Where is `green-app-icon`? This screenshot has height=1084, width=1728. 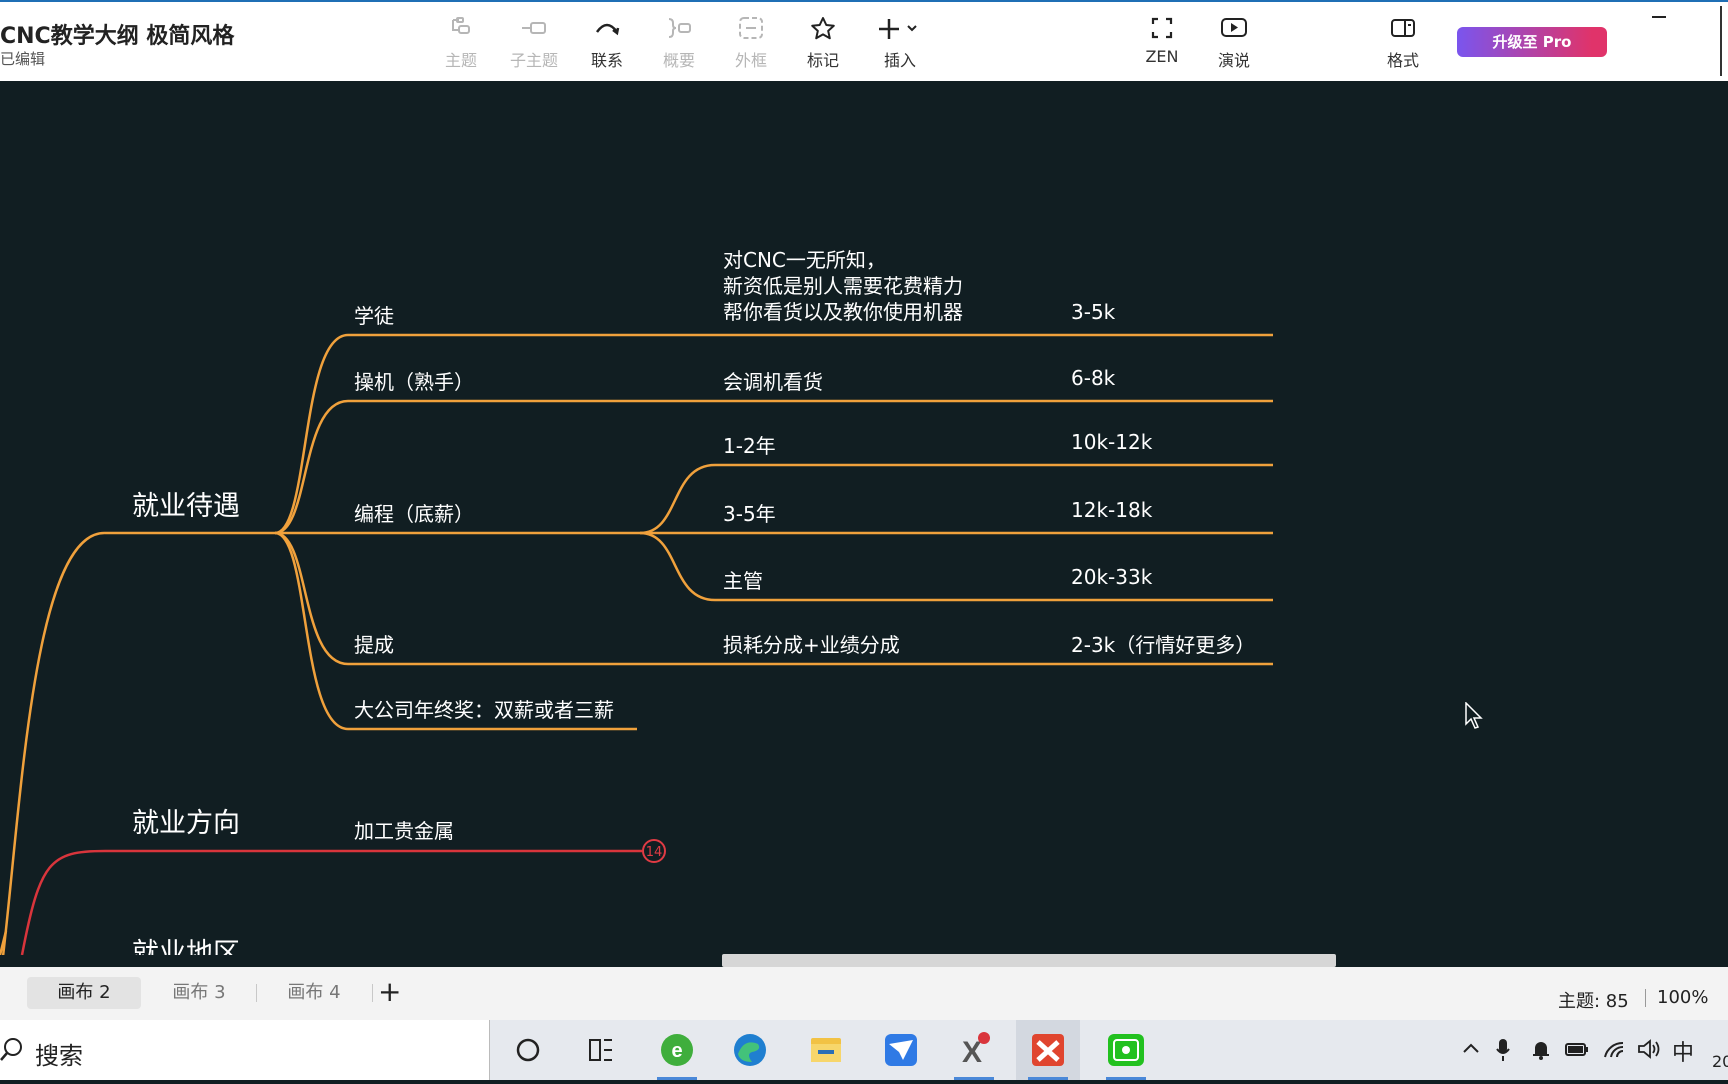
green-app-icon is located at coordinates (1126, 1050).